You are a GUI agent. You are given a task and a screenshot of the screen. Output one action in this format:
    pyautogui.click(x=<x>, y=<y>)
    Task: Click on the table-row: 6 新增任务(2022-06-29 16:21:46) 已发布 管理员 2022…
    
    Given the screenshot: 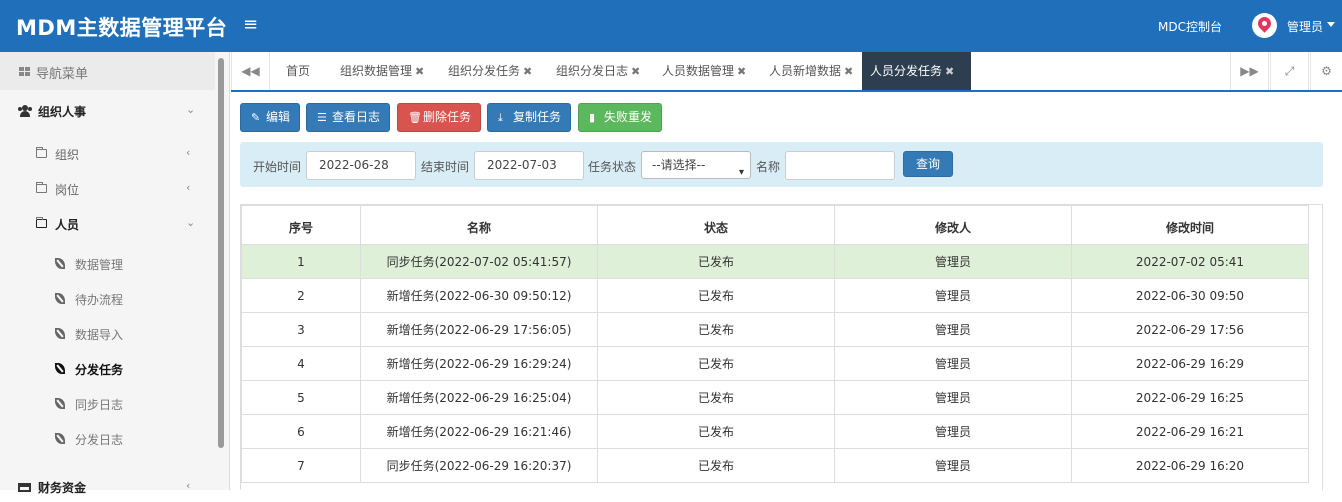 What is the action you would take?
    pyautogui.click(x=775, y=431)
    